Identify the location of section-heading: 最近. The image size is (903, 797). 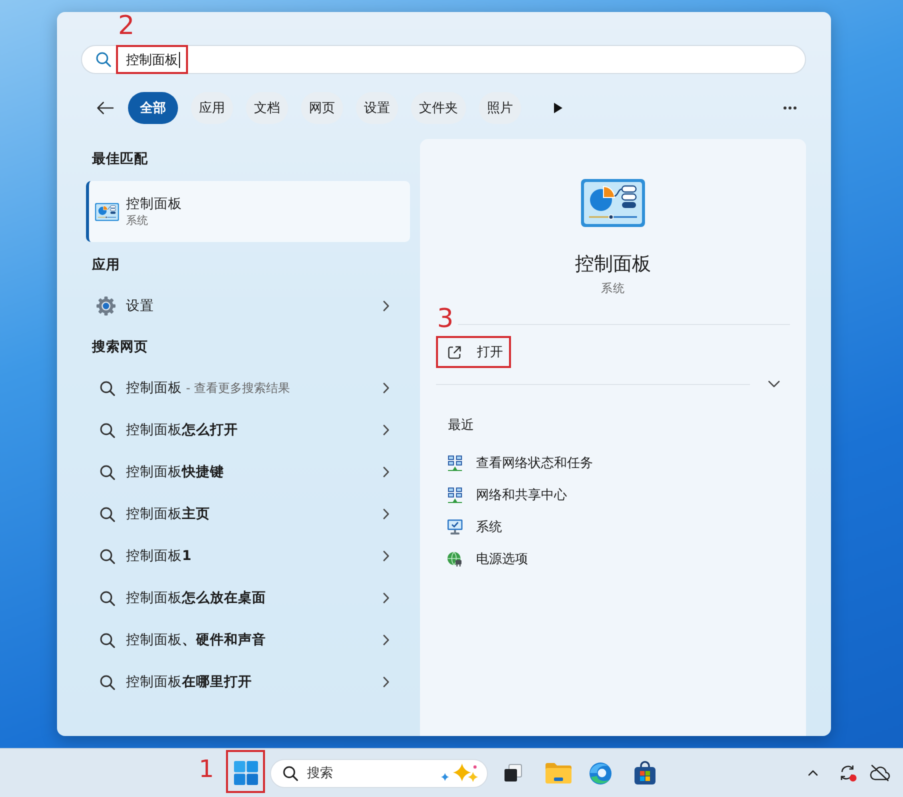
(461, 426).